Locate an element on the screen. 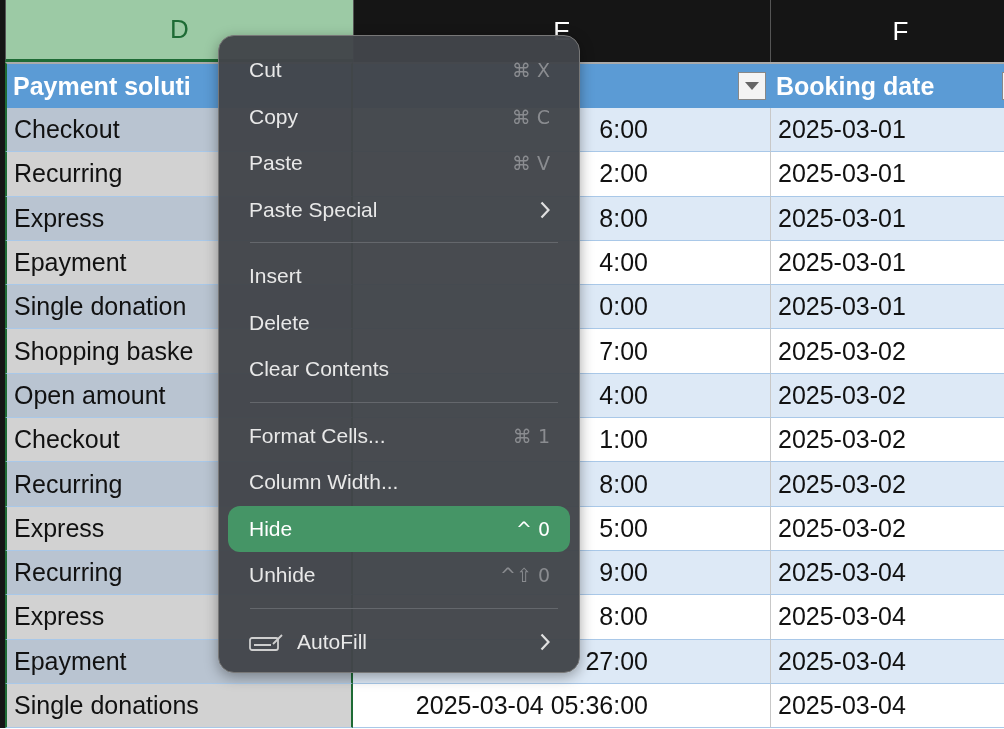 This screenshot has width=1004, height=729. keyboard-pen-icon is located at coordinates (267, 641).